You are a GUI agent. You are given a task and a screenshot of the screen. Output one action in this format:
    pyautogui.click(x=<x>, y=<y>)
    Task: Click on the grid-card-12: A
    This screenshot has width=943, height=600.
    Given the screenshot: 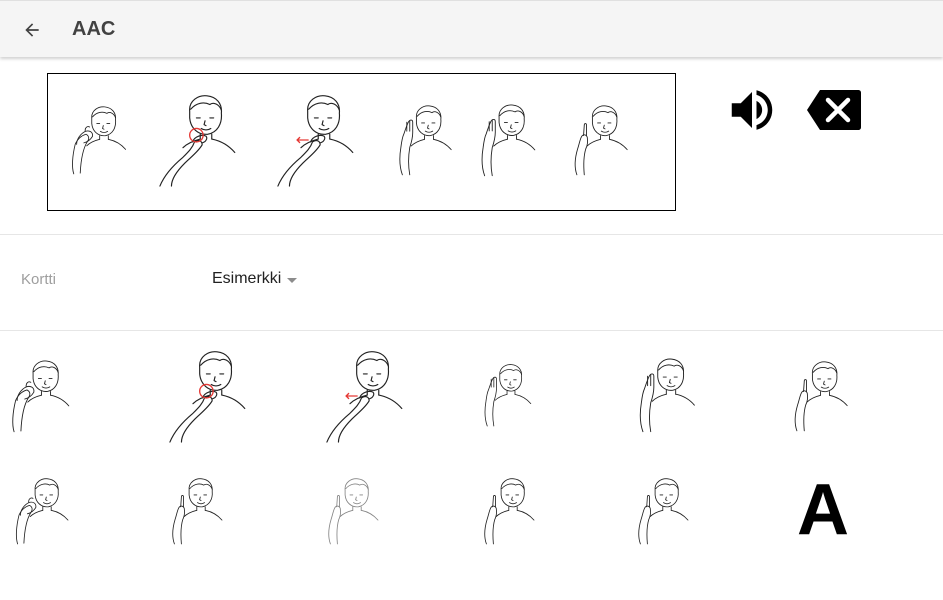 What is the action you would take?
    pyautogui.click(x=823, y=510)
    